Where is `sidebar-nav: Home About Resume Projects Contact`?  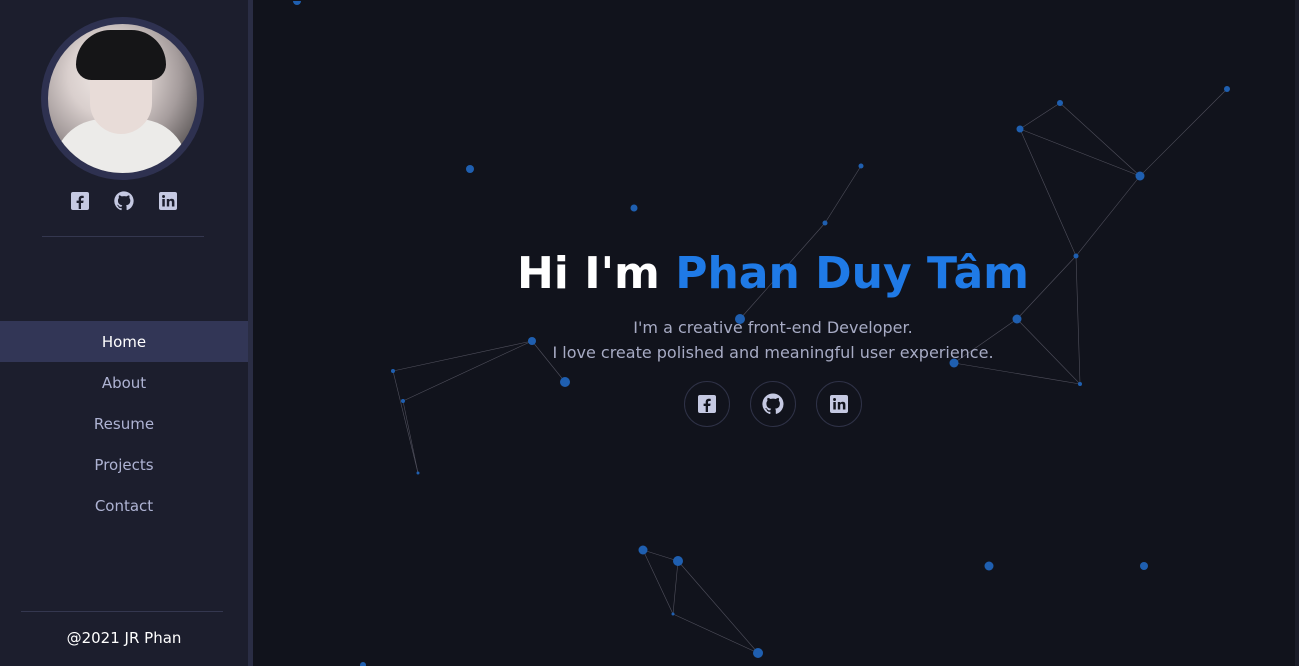 sidebar-nav: Home About Resume Projects Contact is located at coordinates (124, 423).